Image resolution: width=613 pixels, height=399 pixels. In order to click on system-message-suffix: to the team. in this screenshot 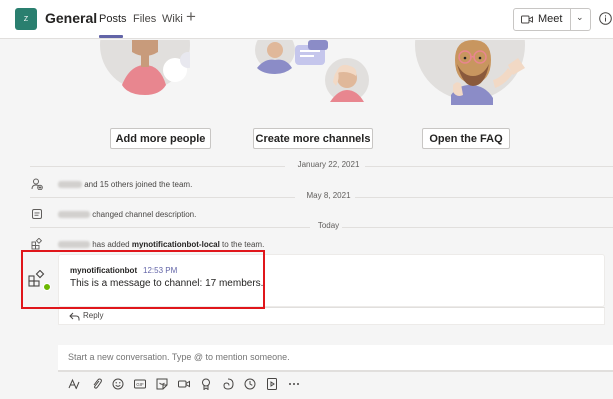, I will do `click(242, 244)`.